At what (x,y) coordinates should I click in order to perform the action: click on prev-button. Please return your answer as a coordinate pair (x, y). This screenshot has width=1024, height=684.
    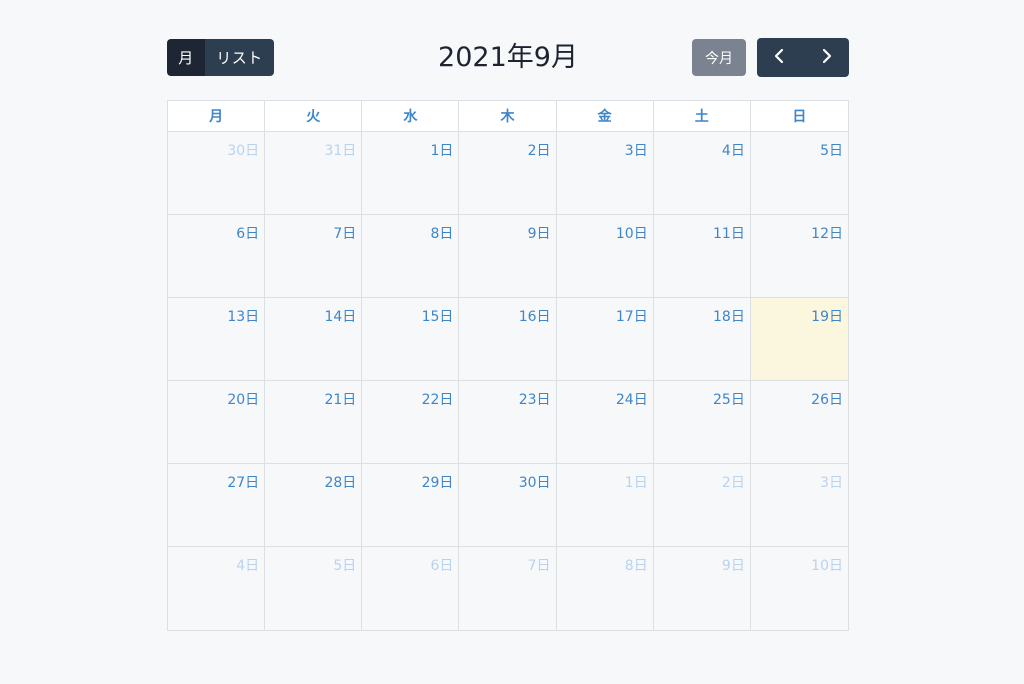
    Looking at the image, I should click on (780, 57).